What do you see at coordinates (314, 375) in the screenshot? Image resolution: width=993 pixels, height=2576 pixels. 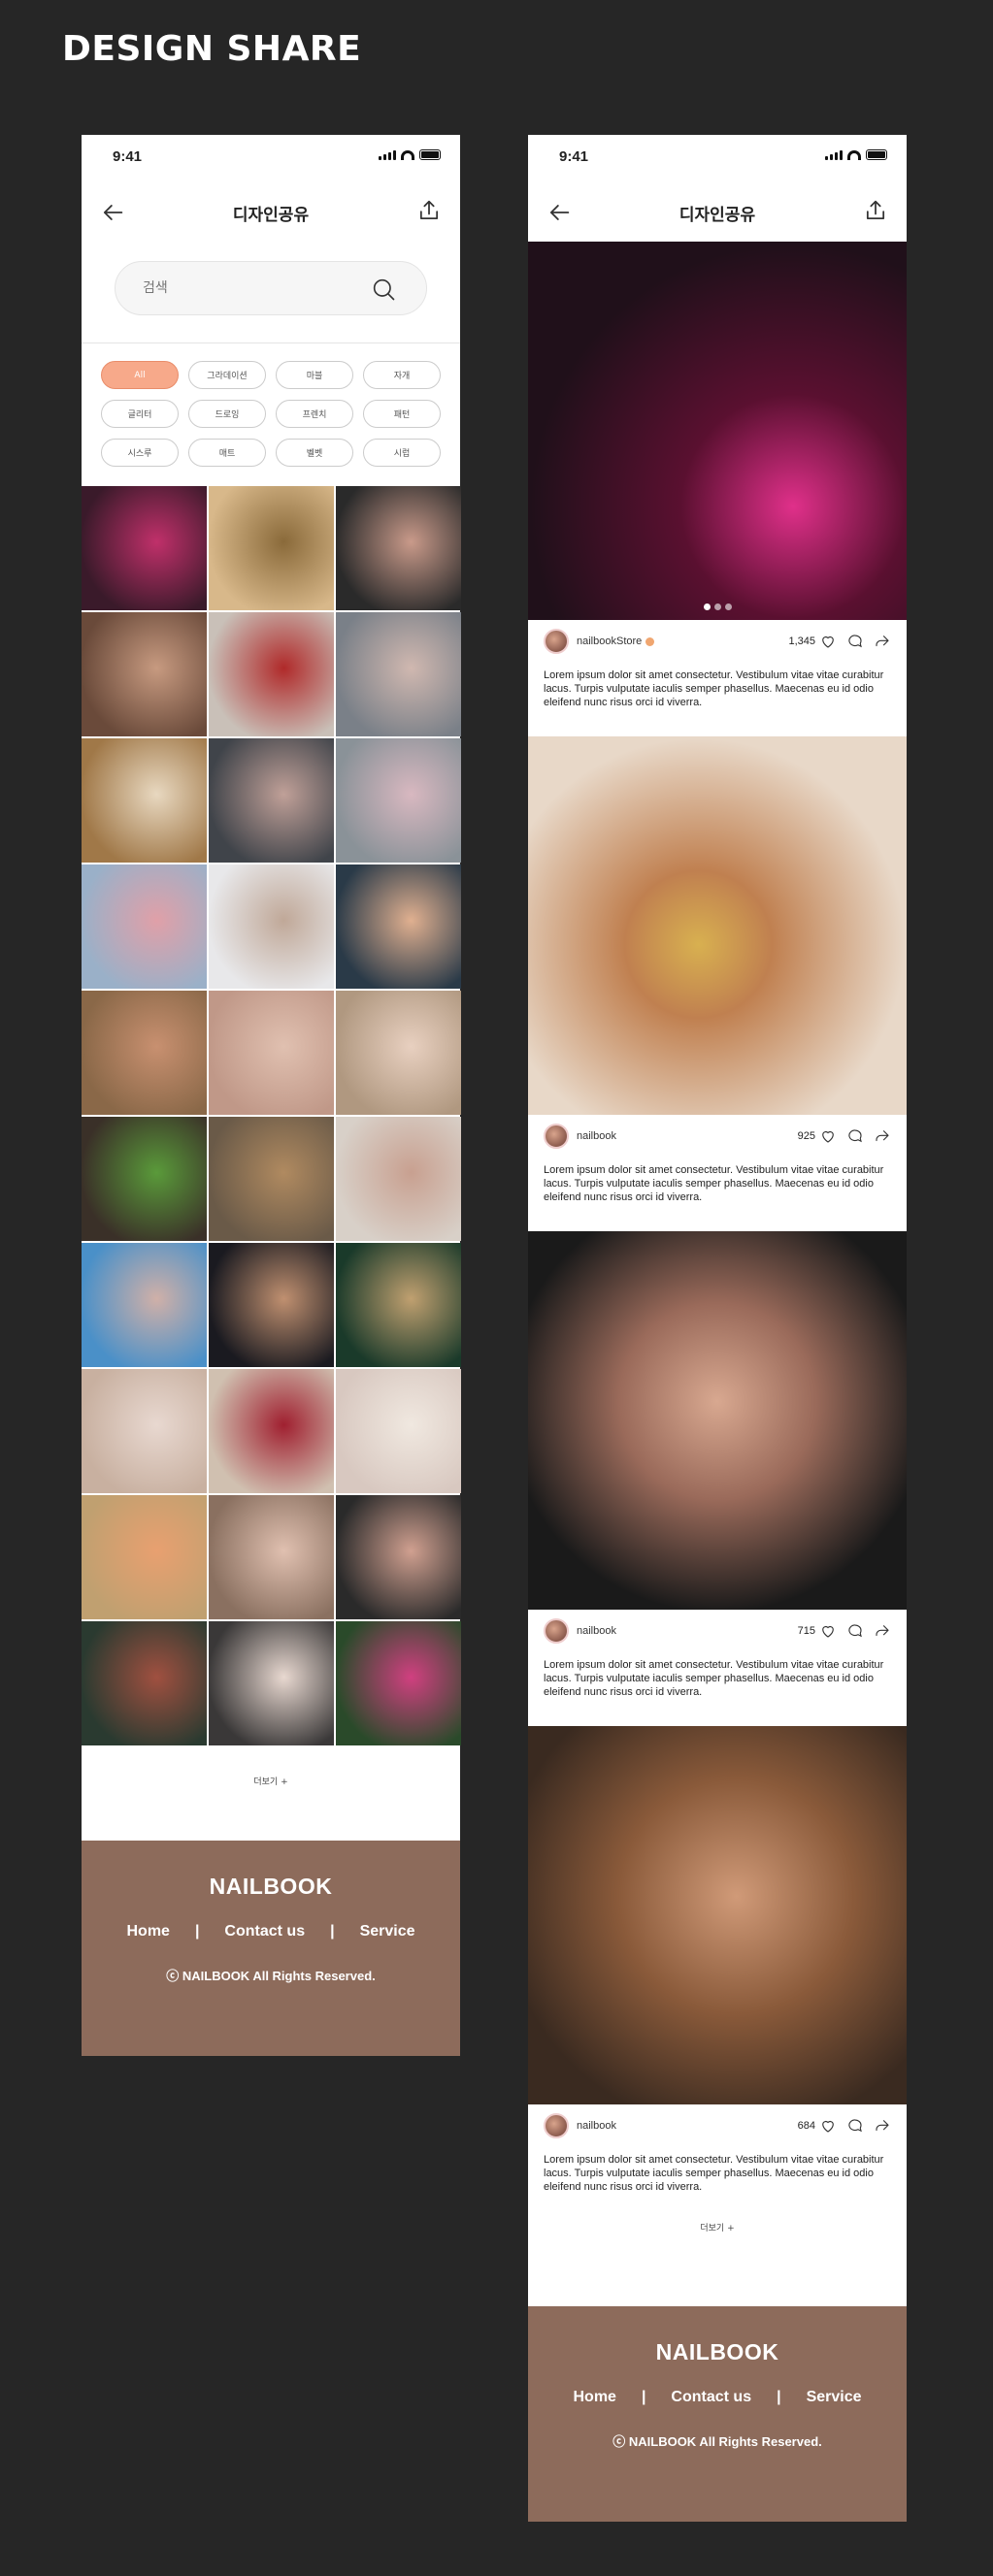 I see `filter-chip: 마블` at bounding box center [314, 375].